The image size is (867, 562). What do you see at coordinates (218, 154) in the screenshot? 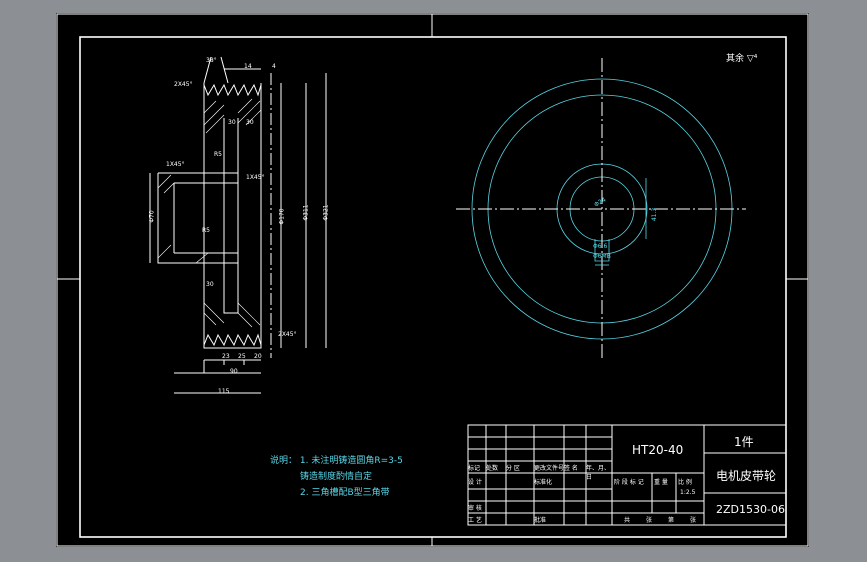
I see `dim-r5-small: R5` at bounding box center [218, 154].